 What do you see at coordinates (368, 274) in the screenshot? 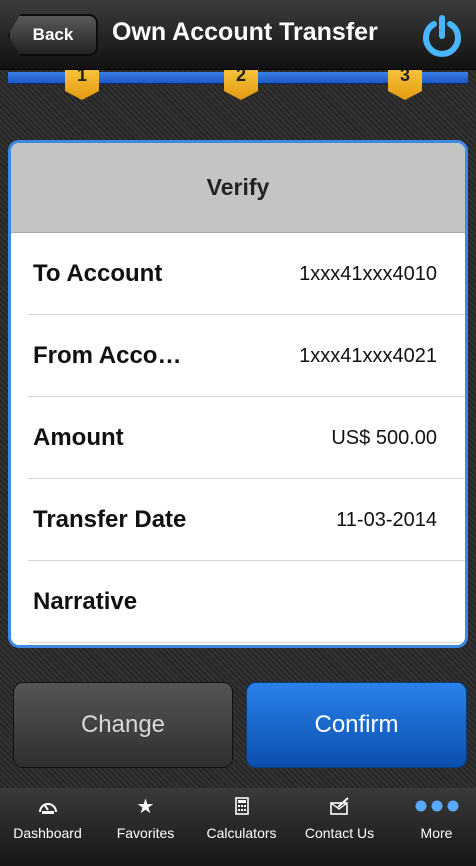
I see `row-value: 1xxx41xxx4010` at bounding box center [368, 274].